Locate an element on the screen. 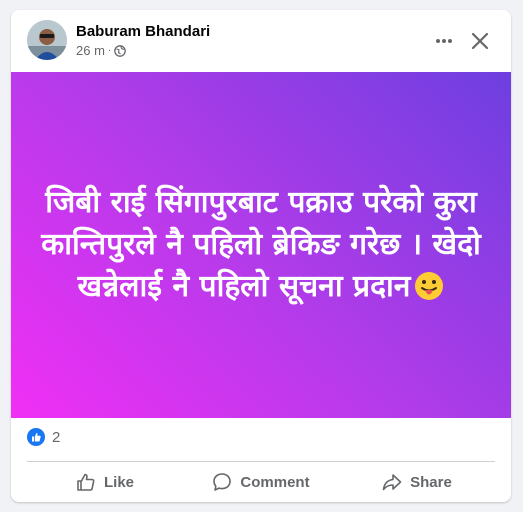  avatar-image is located at coordinates (47, 40).